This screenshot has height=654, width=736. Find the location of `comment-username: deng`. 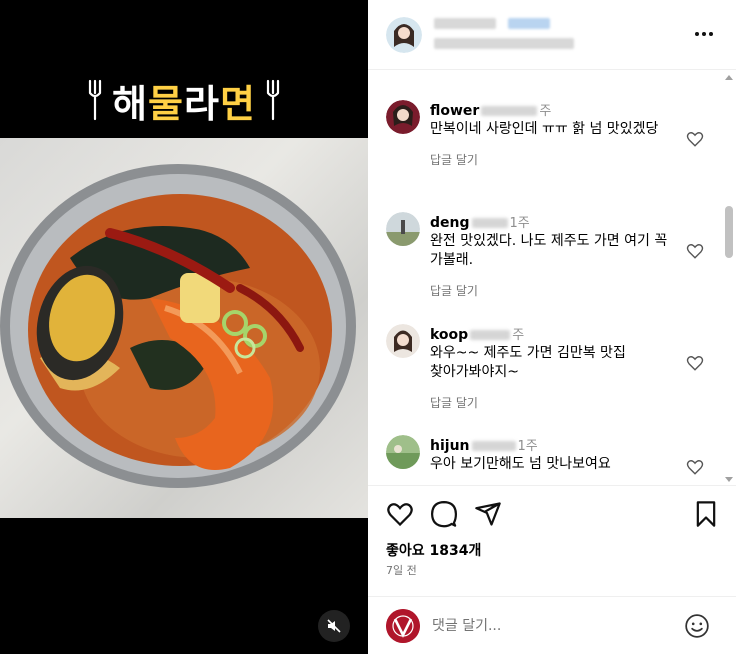

comment-username: deng is located at coordinates (450, 223).